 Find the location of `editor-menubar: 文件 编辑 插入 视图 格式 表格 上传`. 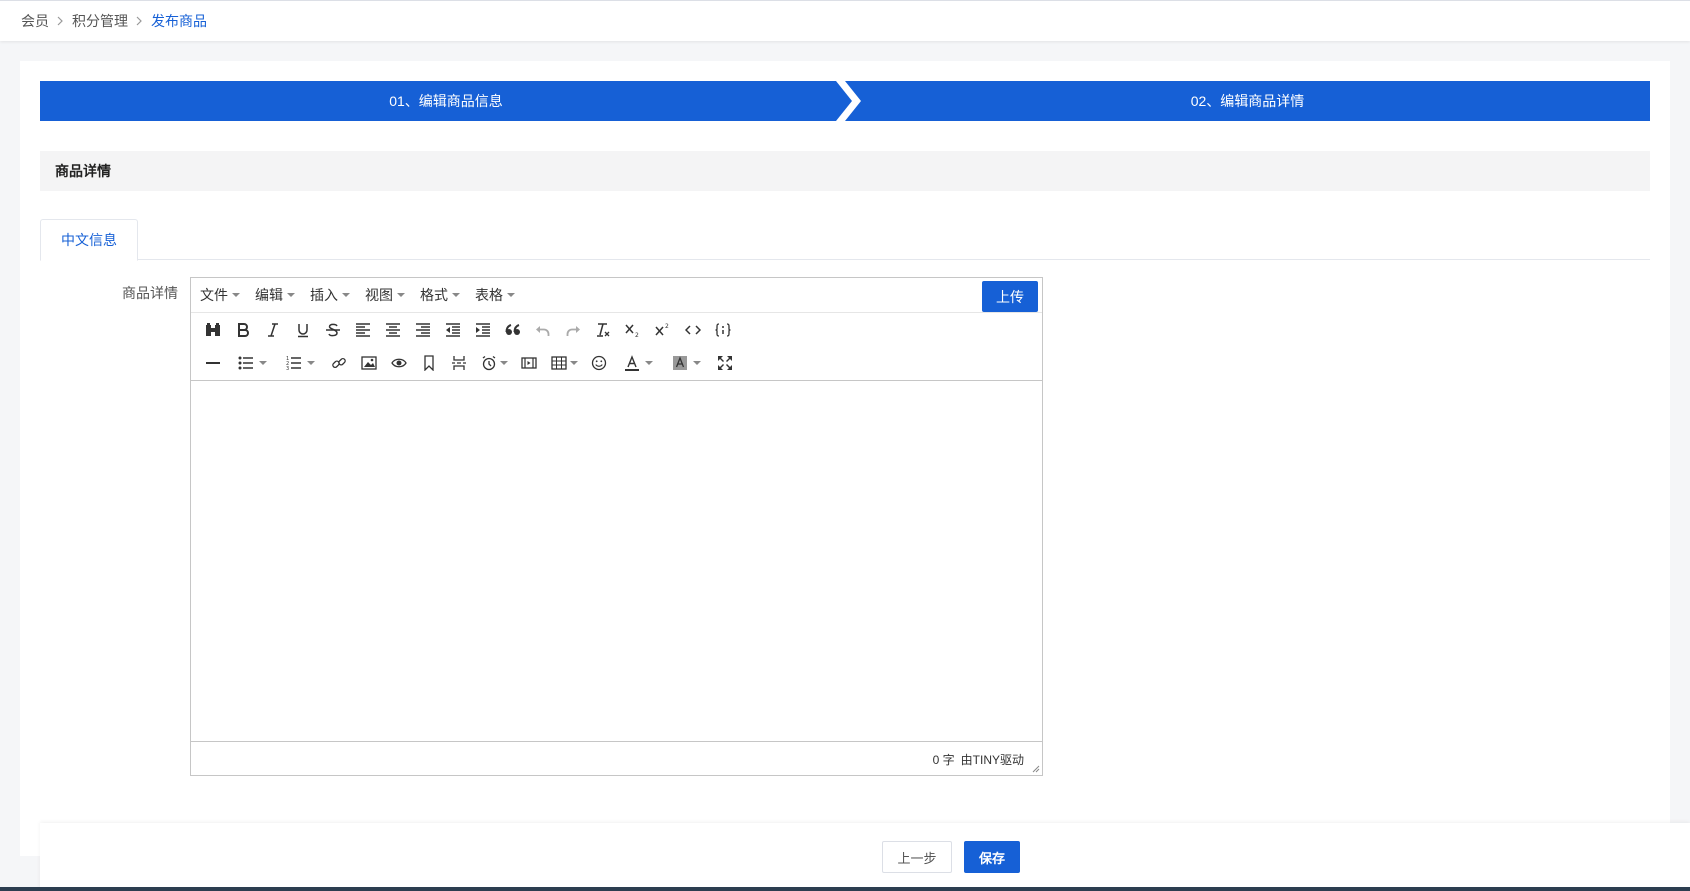

editor-menubar: 文件 编辑 插入 视图 格式 表格 上传 is located at coordinates (616, 295).